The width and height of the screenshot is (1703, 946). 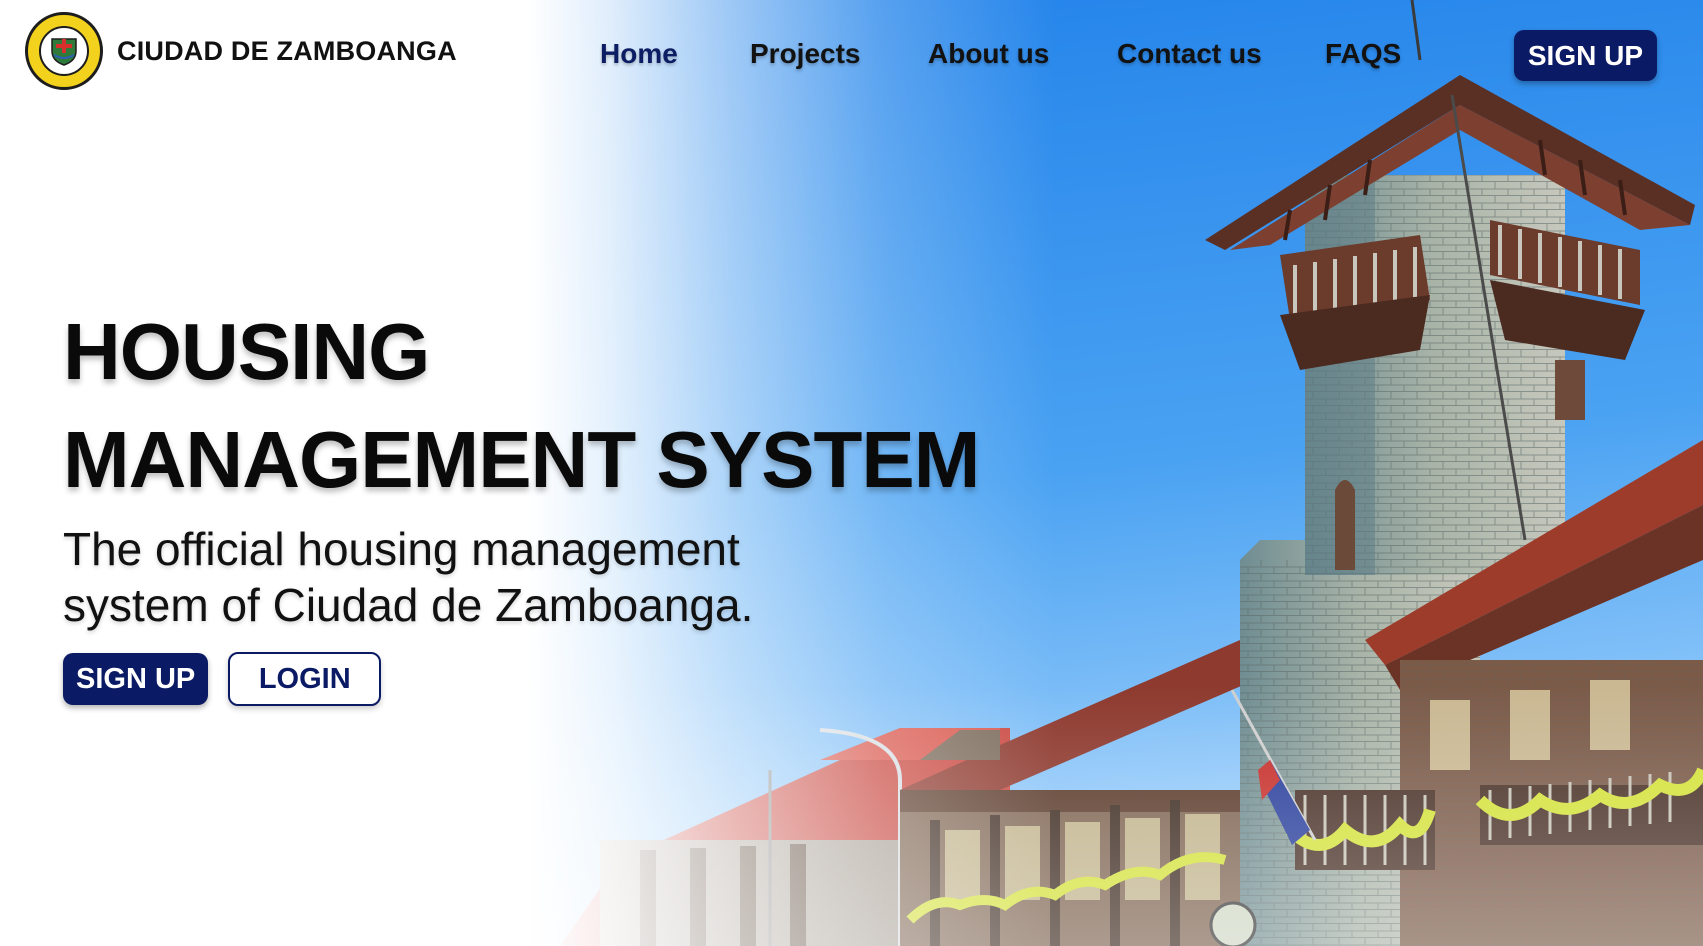 What do you see at coordinates (1189, 54) in the screenshot?
I see `nav-contact-us: Contact us` at bounding box center [1189, 54].